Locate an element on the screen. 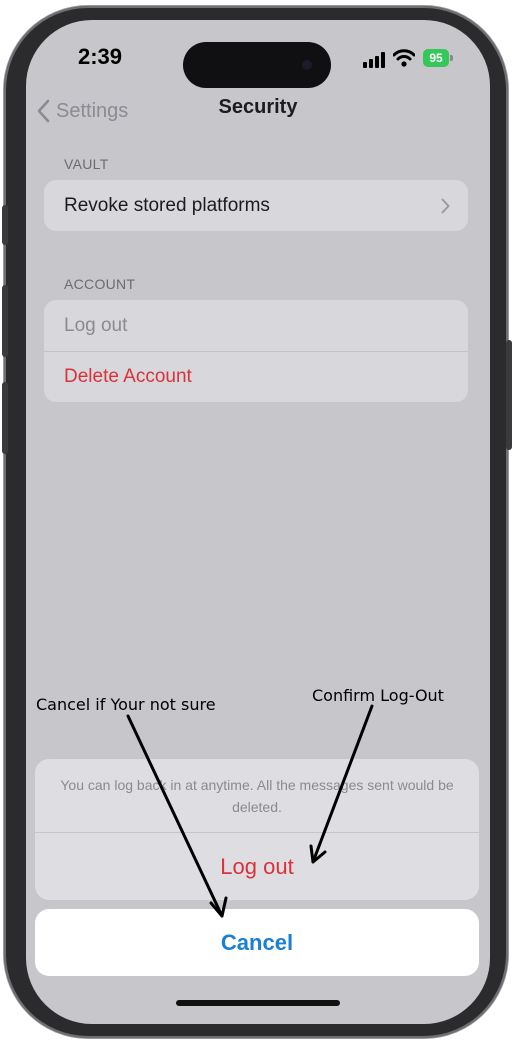 This screenshot has height=1049, width=521. section-header-account: ACCOUNT is located at coordinates (100, 284).